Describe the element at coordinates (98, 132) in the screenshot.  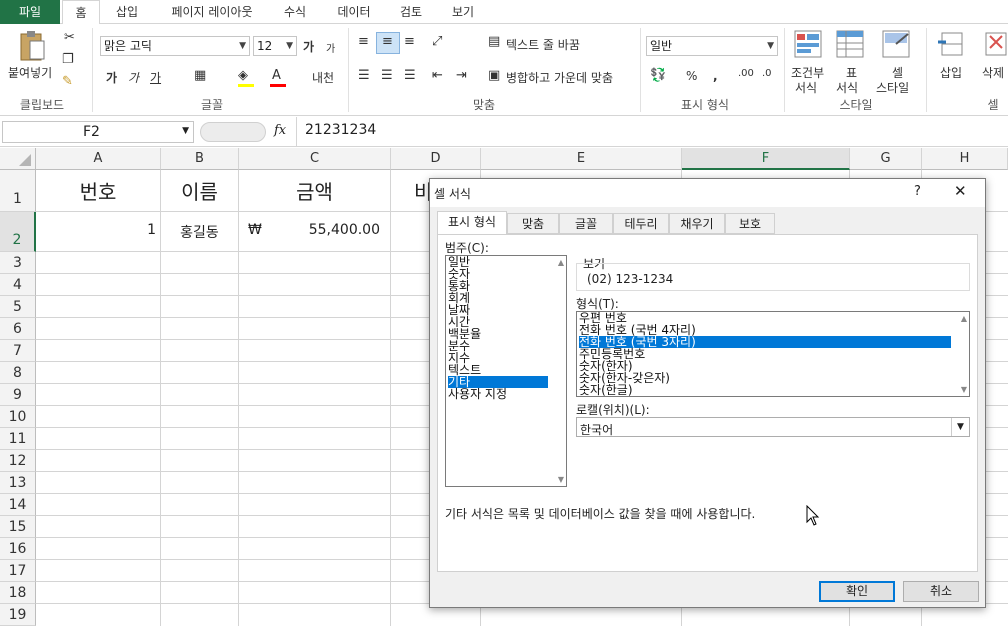
I see `name-box: F2 ▼` at that location.